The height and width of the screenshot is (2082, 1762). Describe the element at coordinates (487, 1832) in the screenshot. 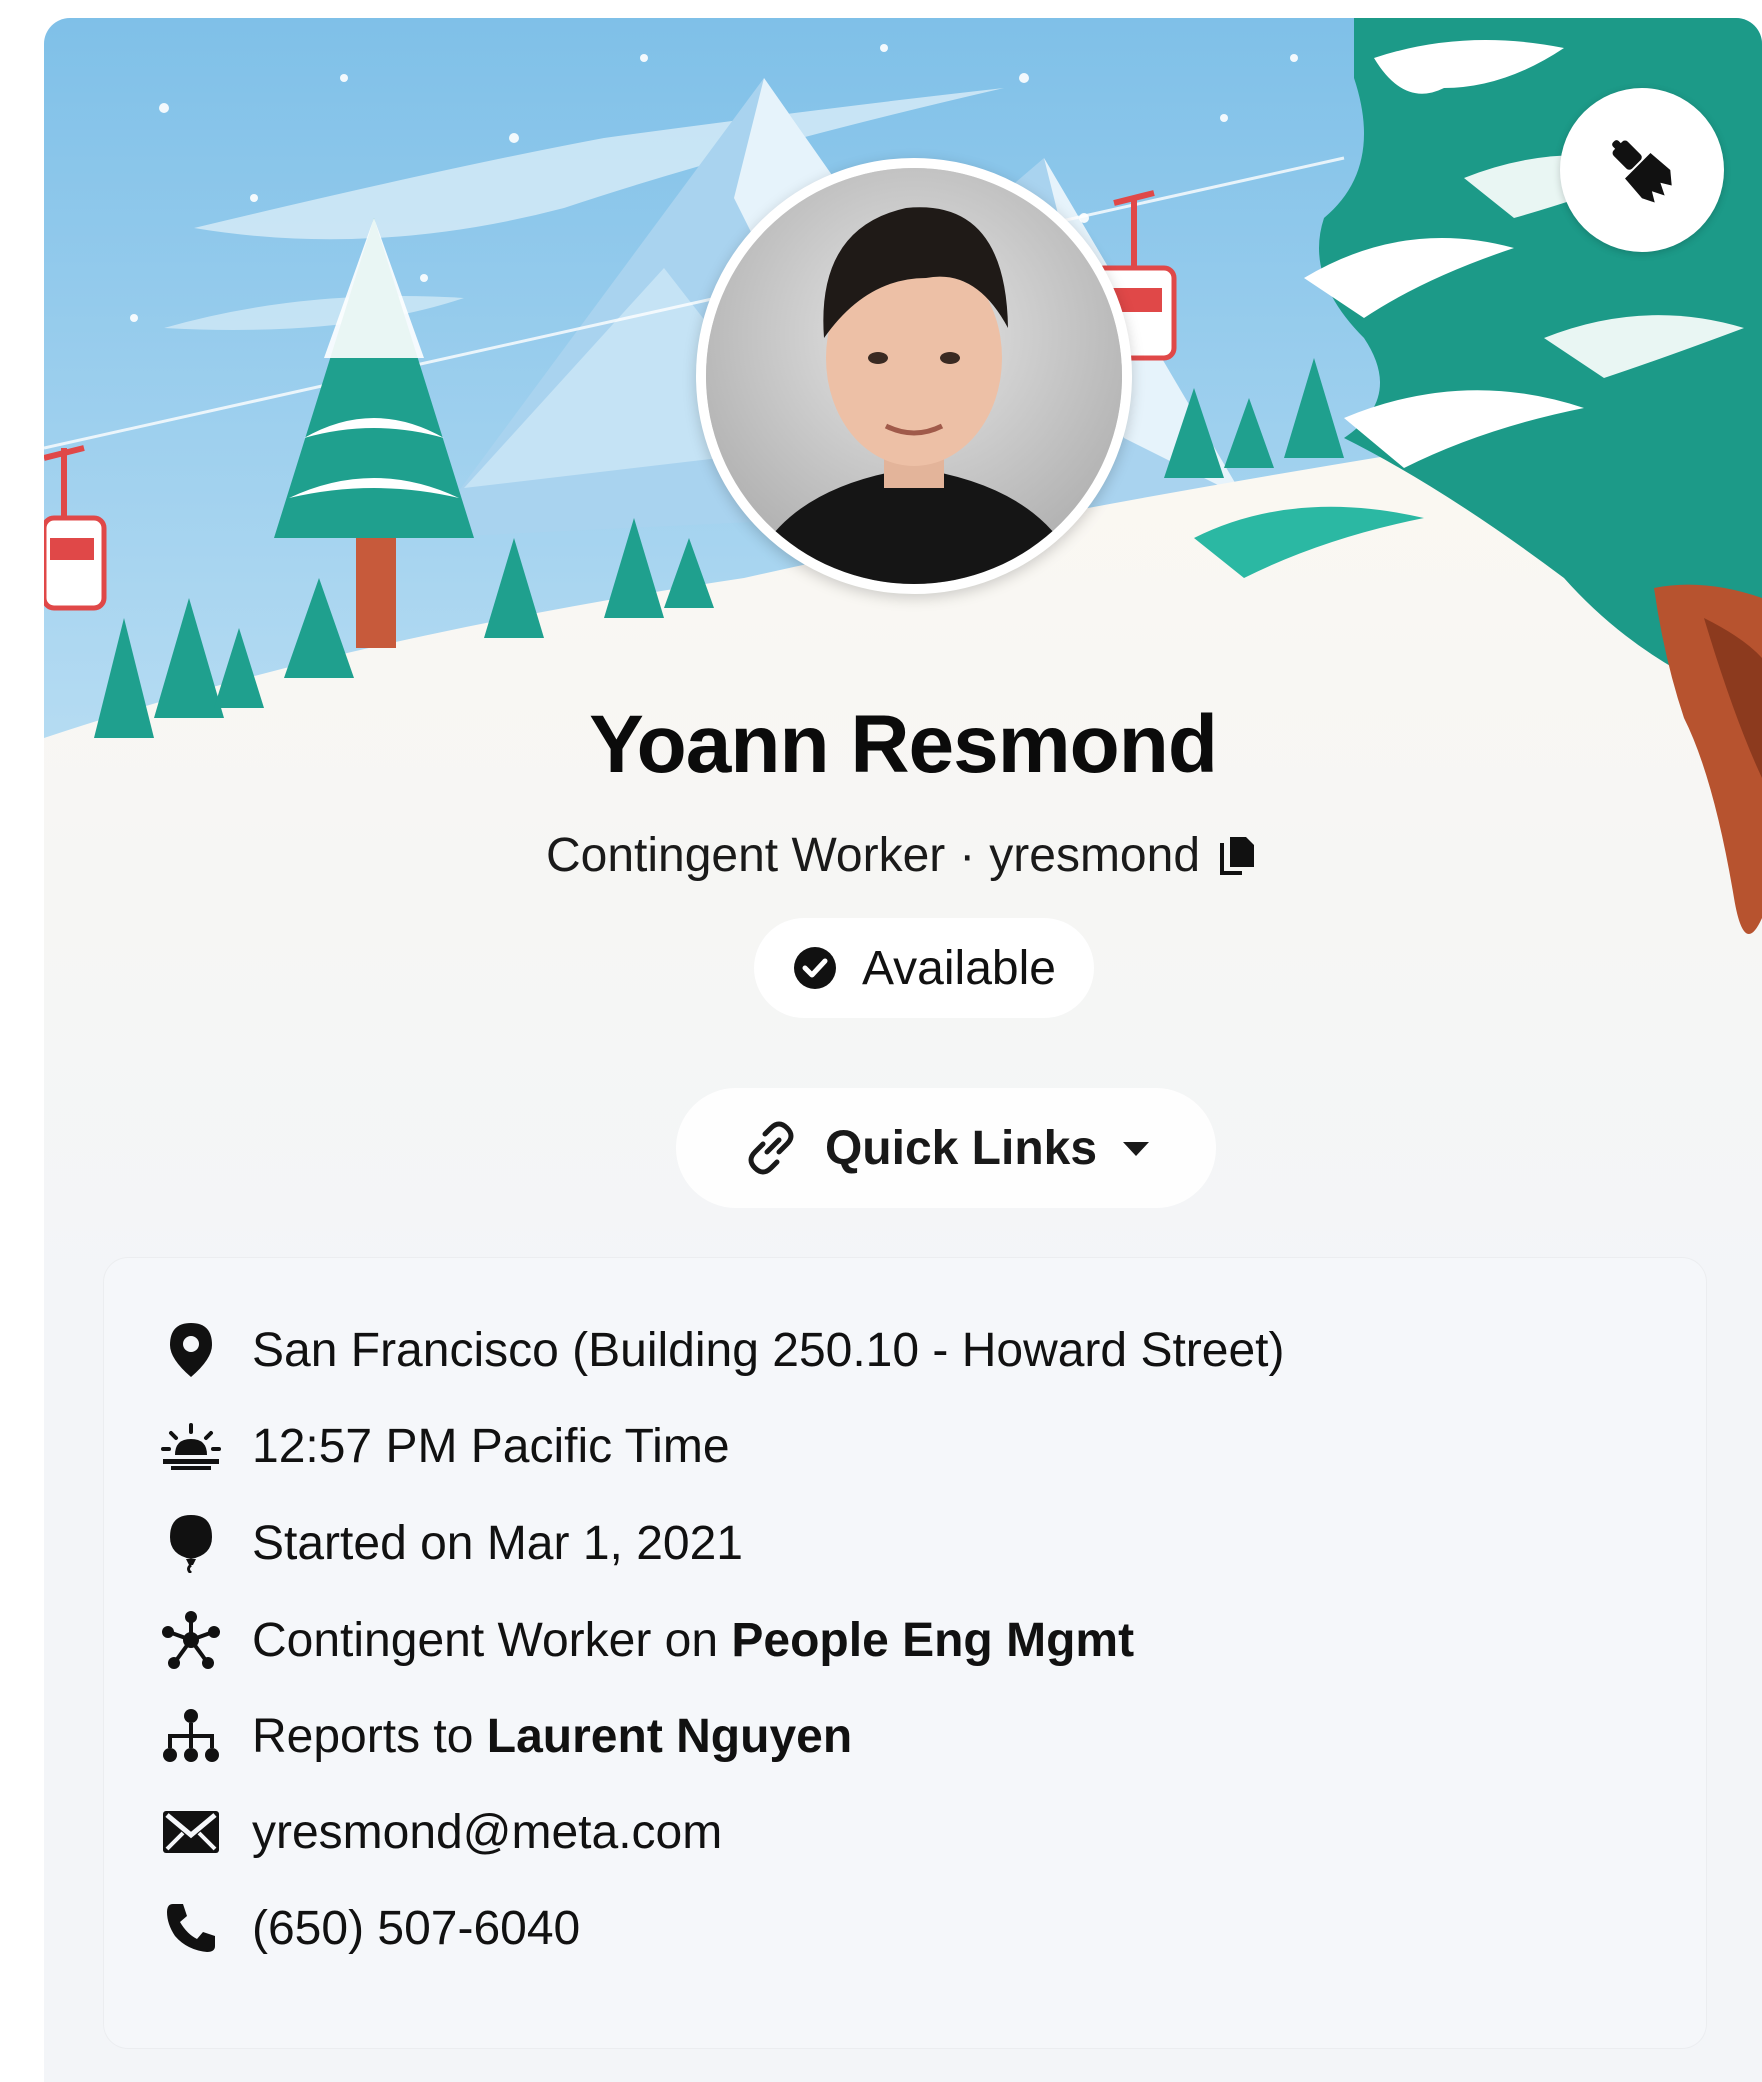

I see `email-text: yresmond@meta.com` at that location.